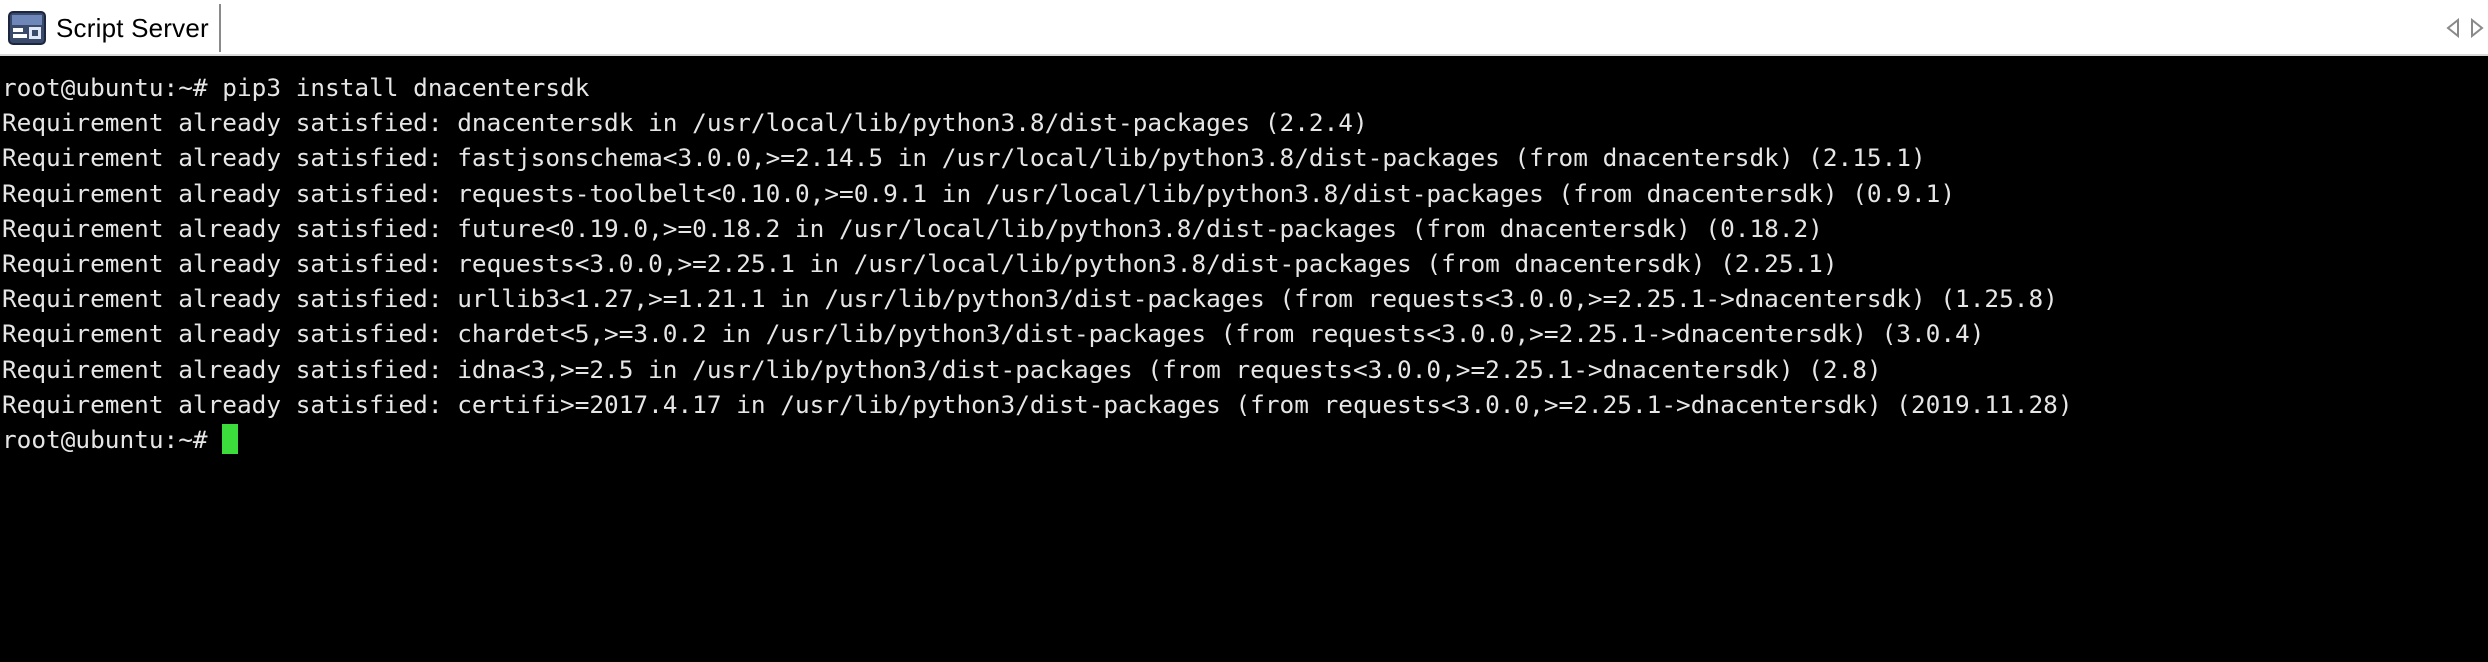  I want to click on tab-script-server: Script Server, so click(112, 28).